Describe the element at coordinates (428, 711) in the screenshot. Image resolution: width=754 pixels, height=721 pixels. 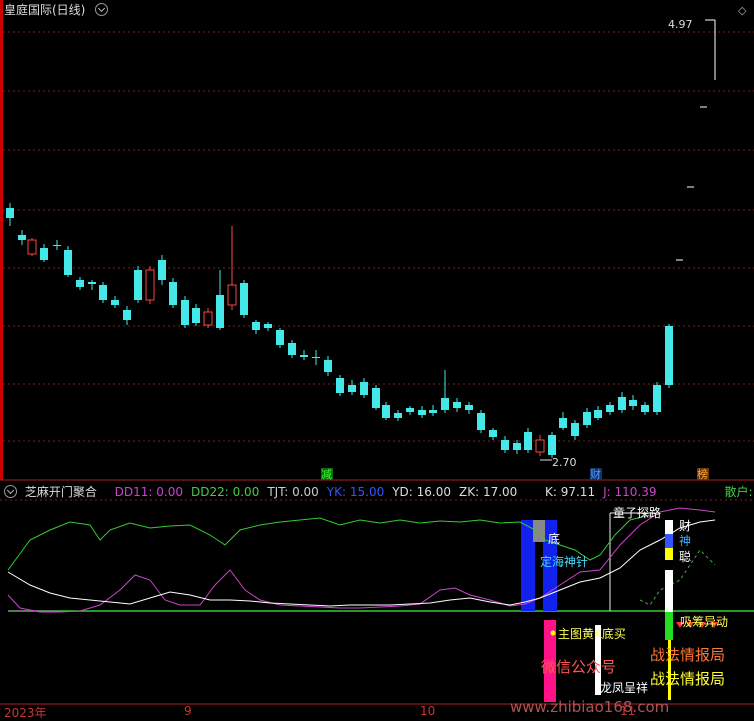
I see `axis-label-oct: 10` at that location.